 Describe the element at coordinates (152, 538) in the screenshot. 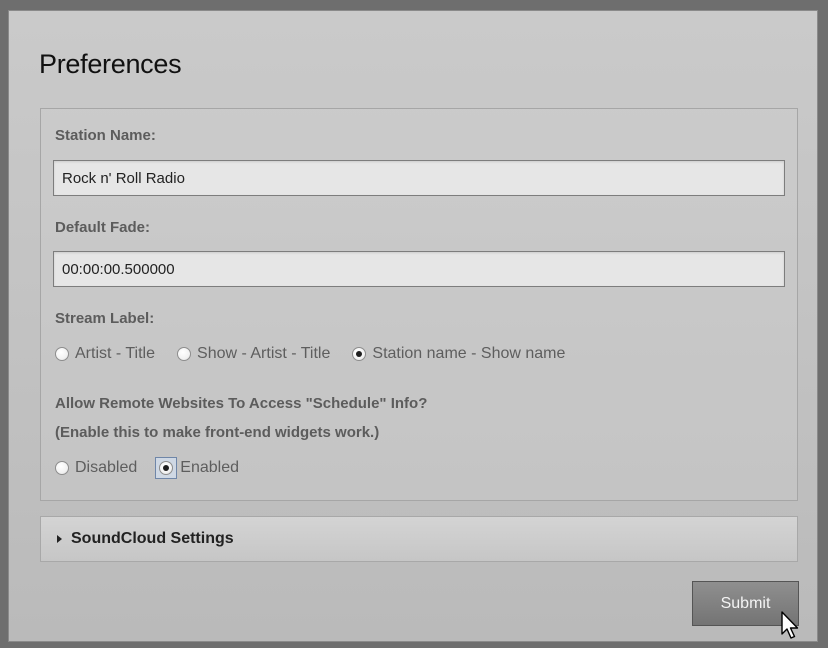

I see `soundcloud-settings-label: SoundCloud Settings` at that location.